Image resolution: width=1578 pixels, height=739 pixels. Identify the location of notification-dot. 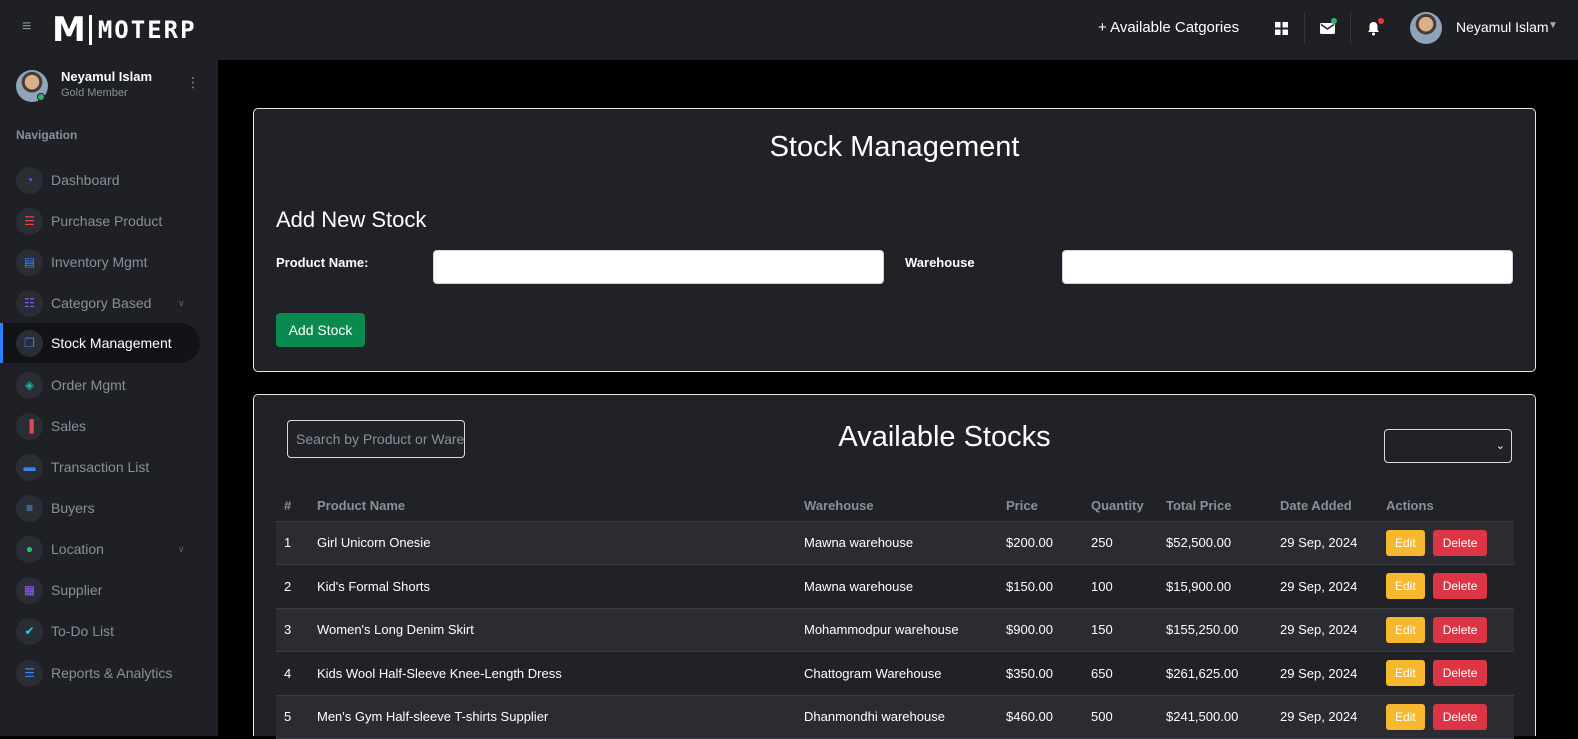
(1381, 21).